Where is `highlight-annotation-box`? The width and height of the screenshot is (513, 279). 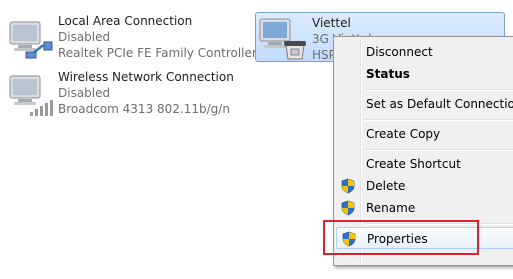
highlight-annotation-box is located at coordinates (401, 237).